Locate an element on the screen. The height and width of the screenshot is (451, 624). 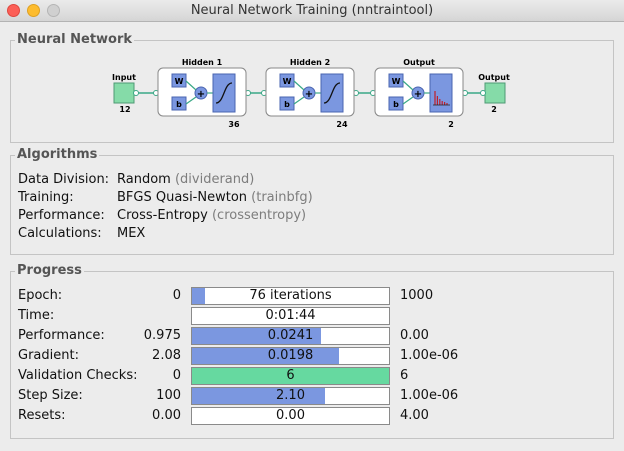
progress-bar-text: 6 is located at coordinates (290, 375).